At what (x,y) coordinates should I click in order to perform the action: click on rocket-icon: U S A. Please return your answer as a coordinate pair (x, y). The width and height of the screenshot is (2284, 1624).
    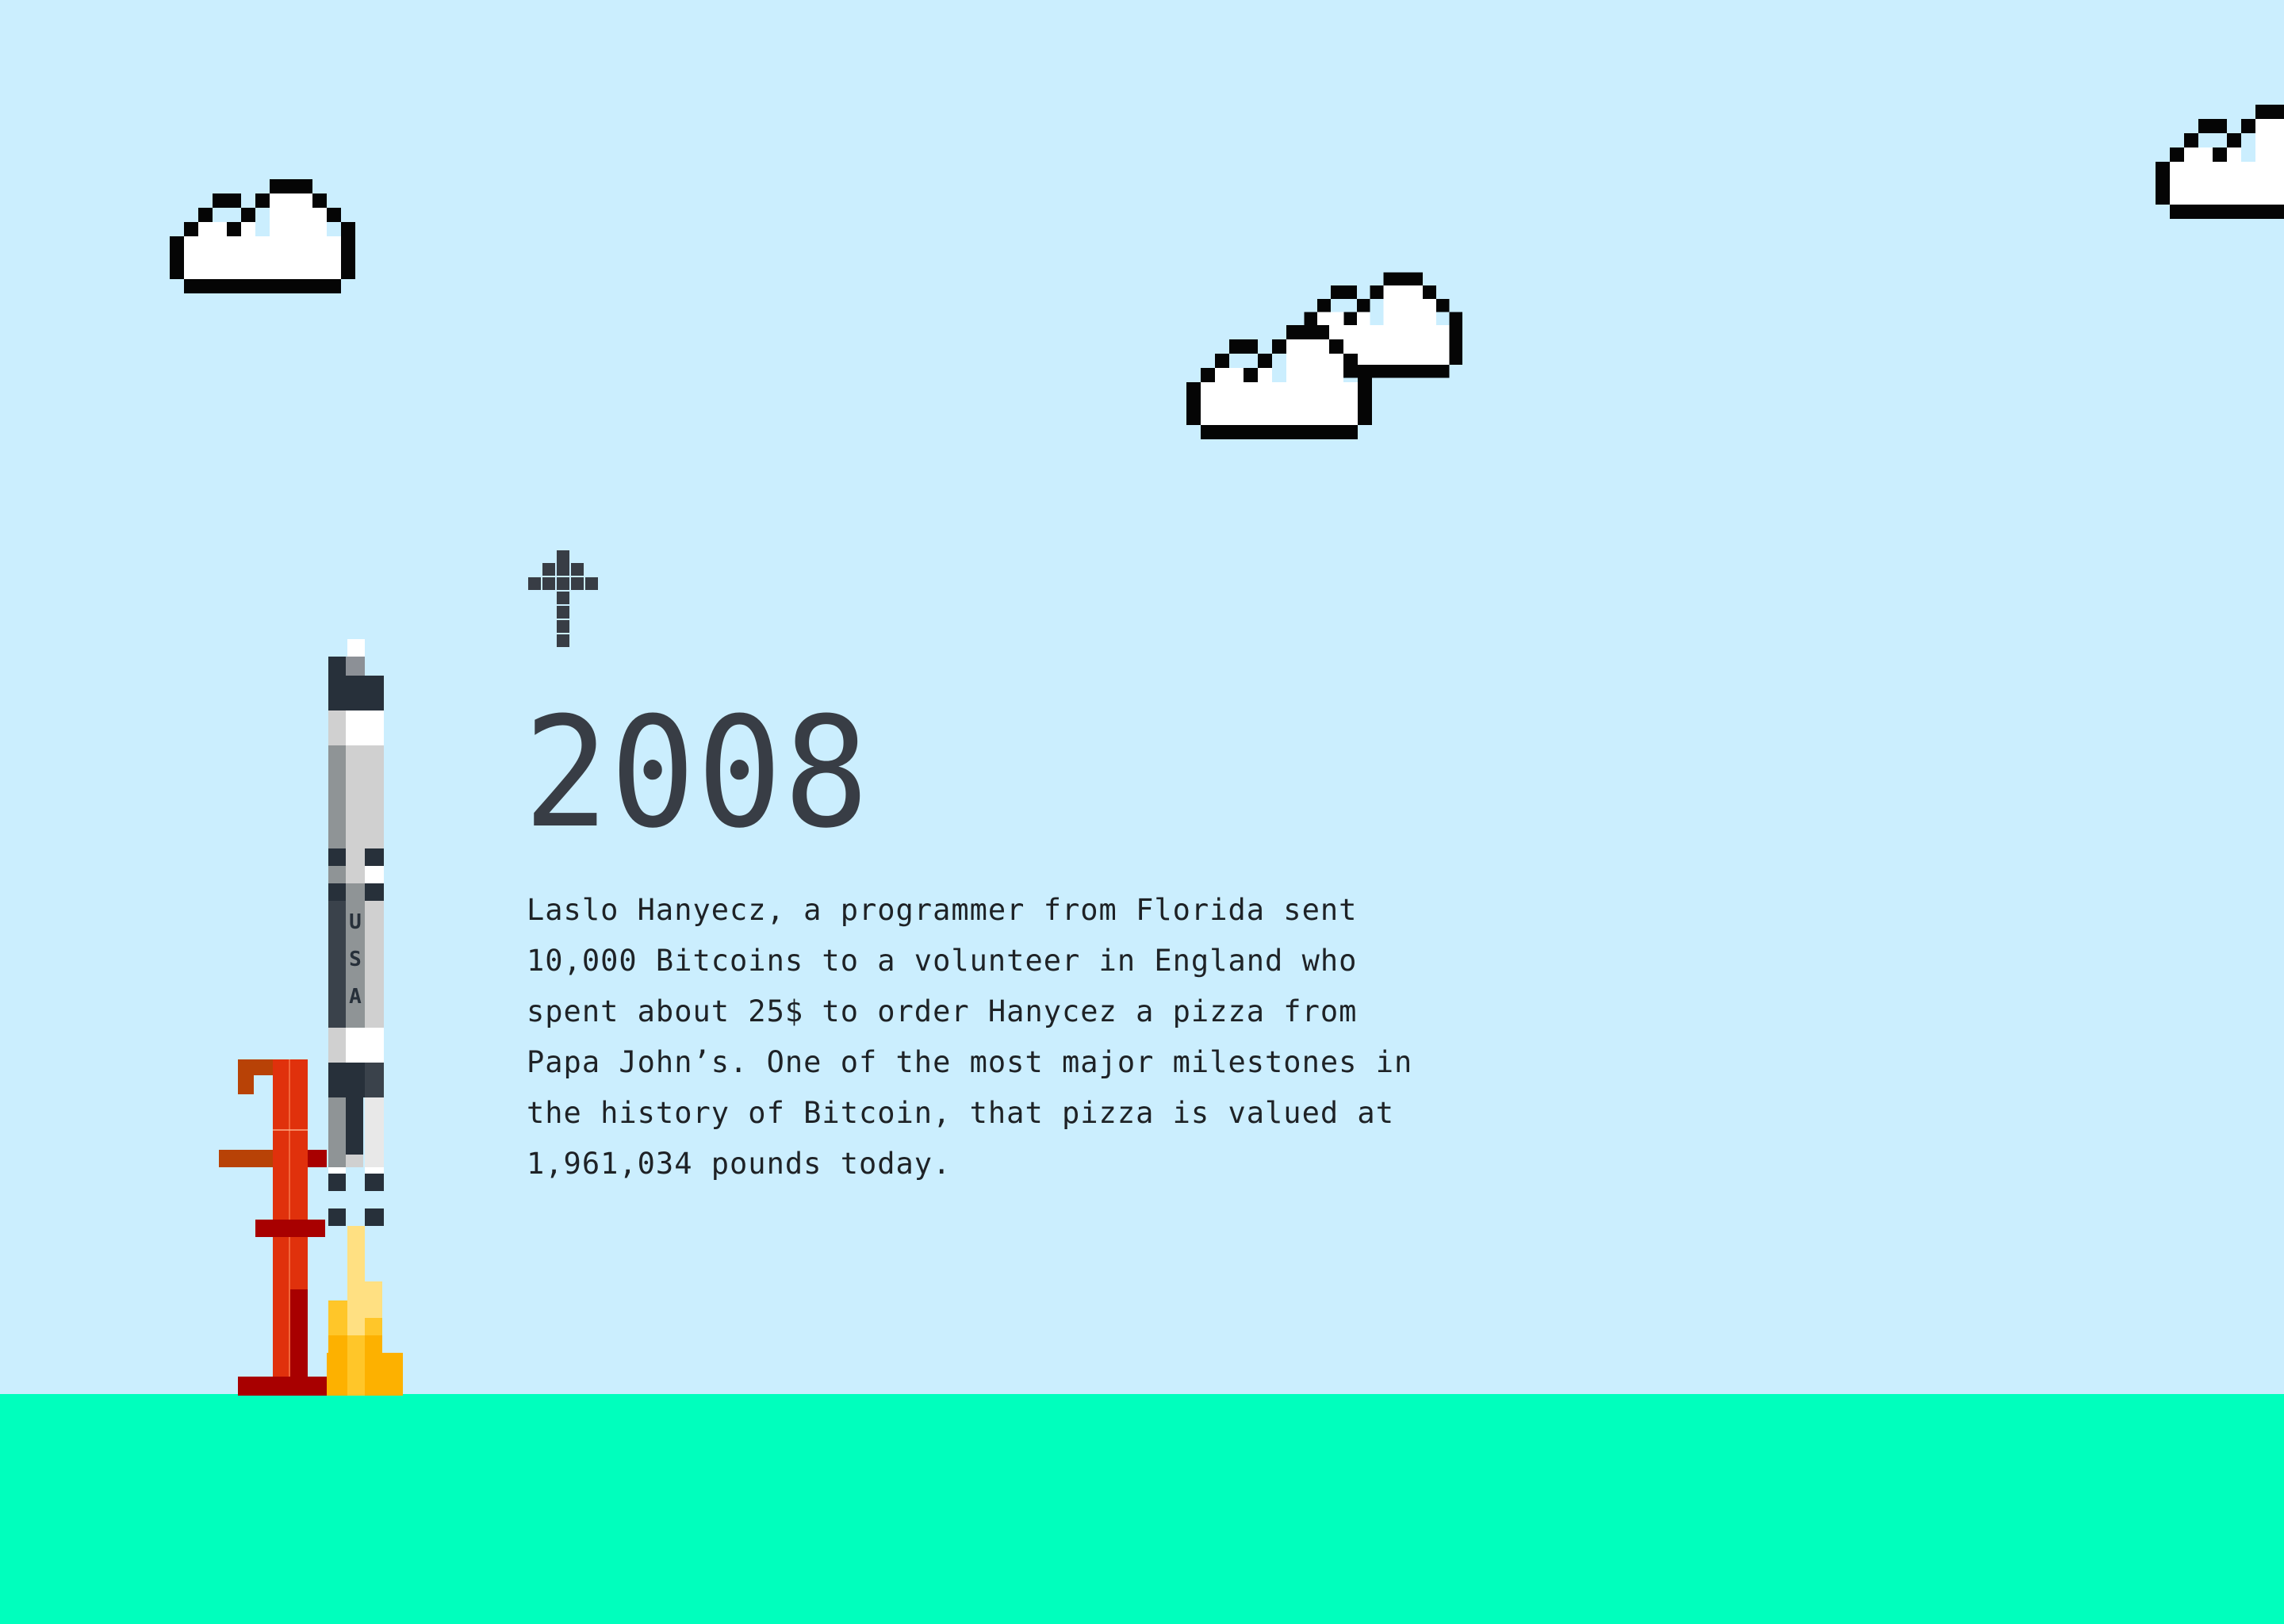
    Looking at the image, I should click on (365, 1017).